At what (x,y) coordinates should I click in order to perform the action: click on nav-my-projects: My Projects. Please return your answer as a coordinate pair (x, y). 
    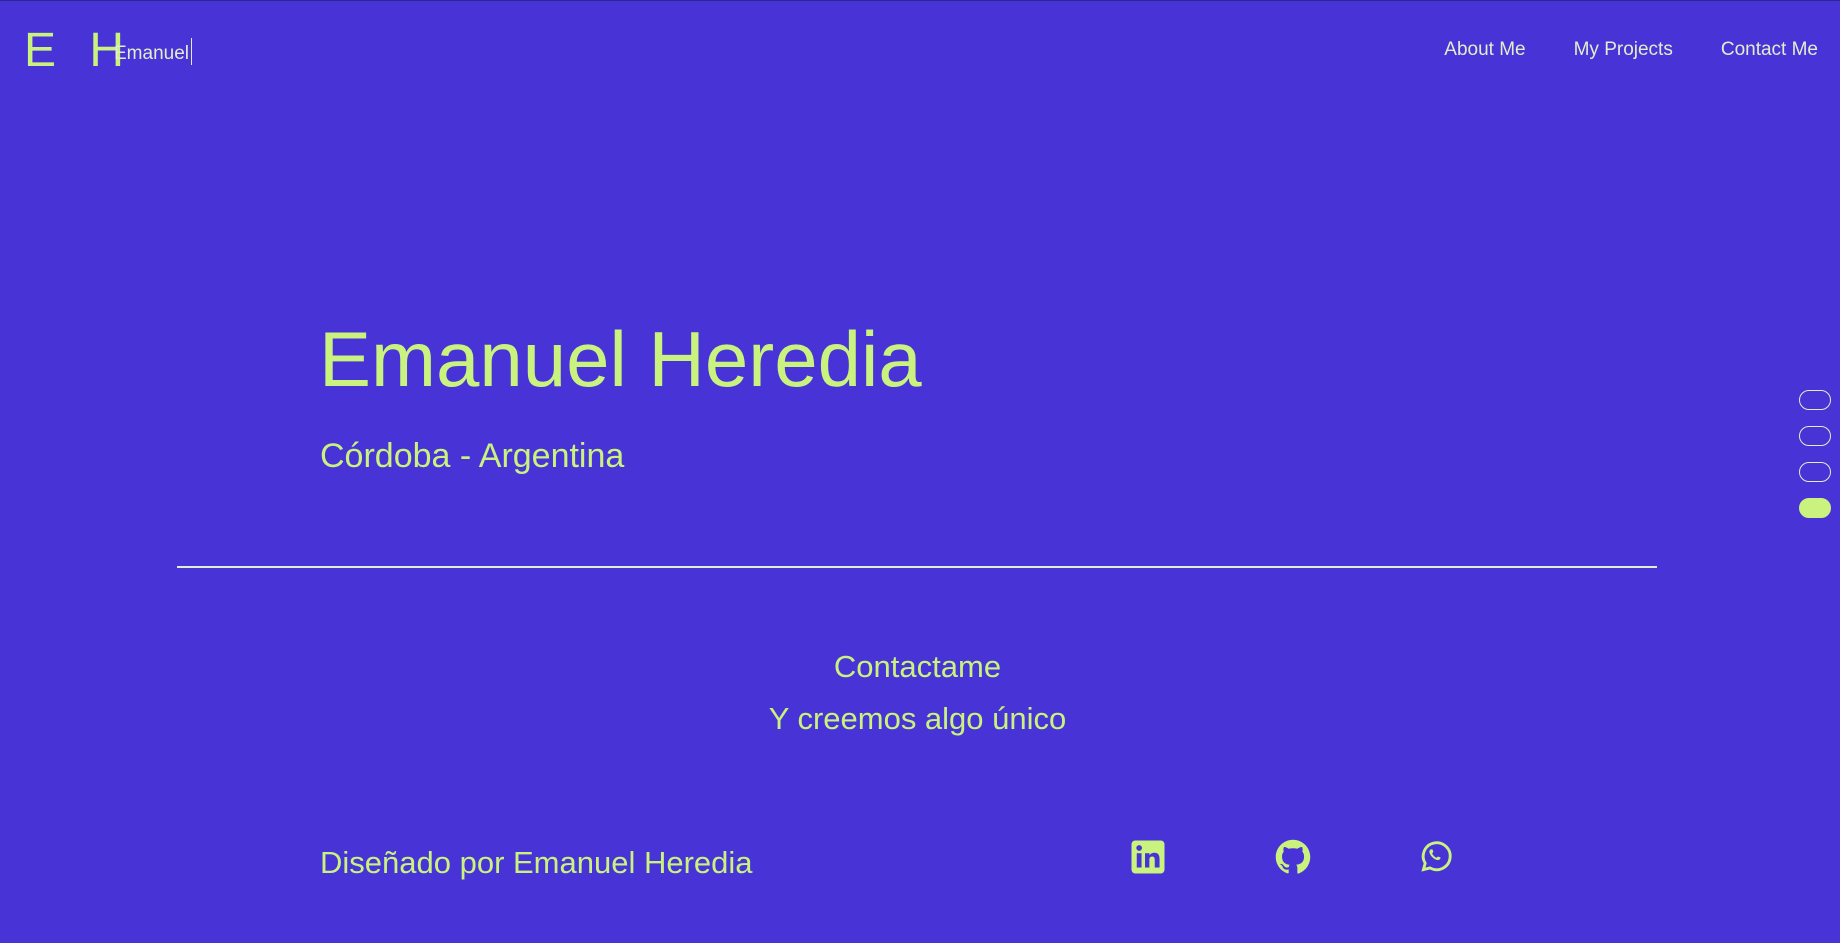
    Looking at the image, I should click on (1623, 50).